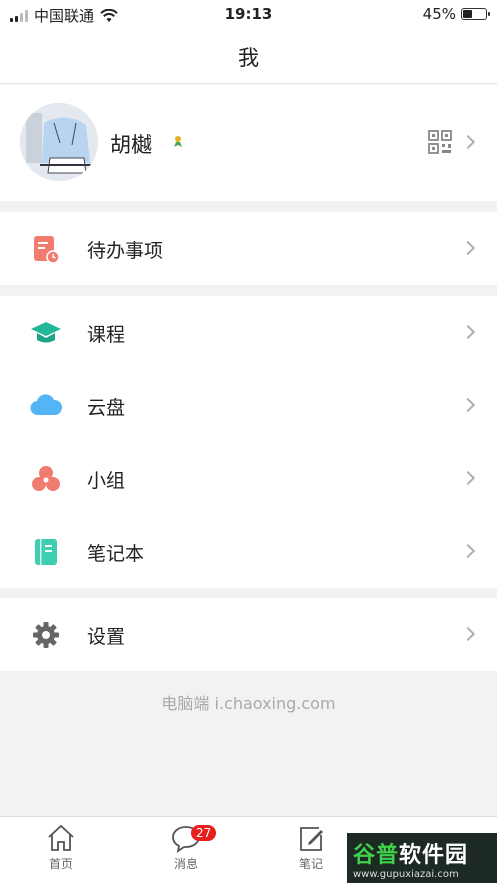 Image resolution: width=497 pixels, height=883 pixels. What do you see at coordinates (186, 847) in the screenshot?
I see `tab-messages: 消息 27` at bounding box center [186, 847].